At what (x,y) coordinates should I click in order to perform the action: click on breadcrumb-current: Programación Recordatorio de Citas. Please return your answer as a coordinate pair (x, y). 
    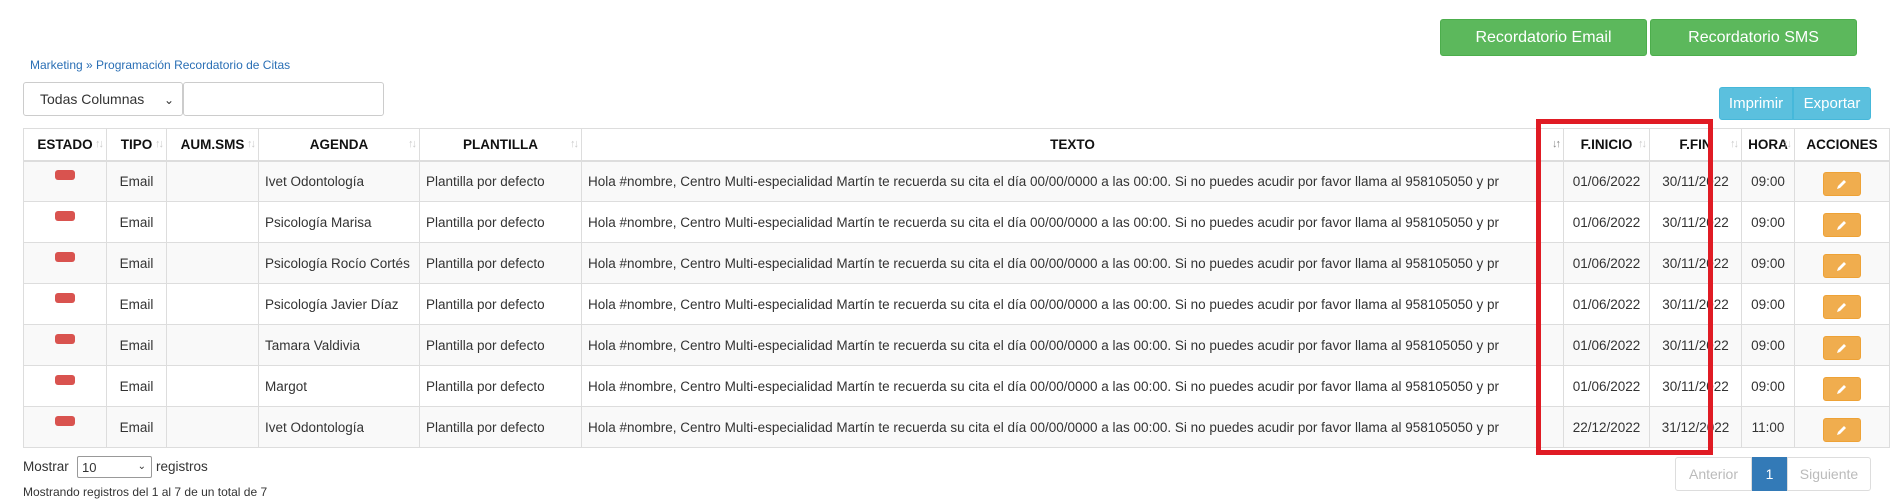
    Looking at the image, I should click on (193, 65).